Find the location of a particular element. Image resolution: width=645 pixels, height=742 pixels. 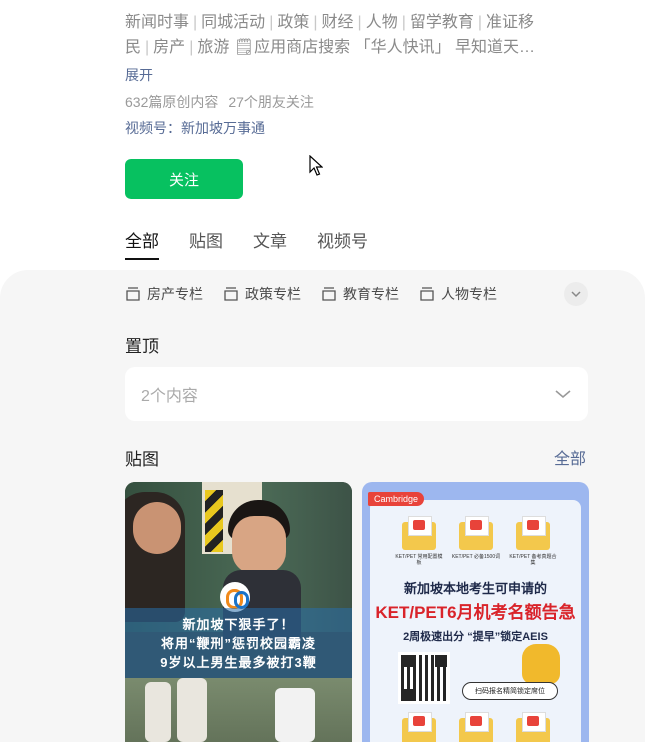

columns-expand-button is located at coordinates (576, 294).